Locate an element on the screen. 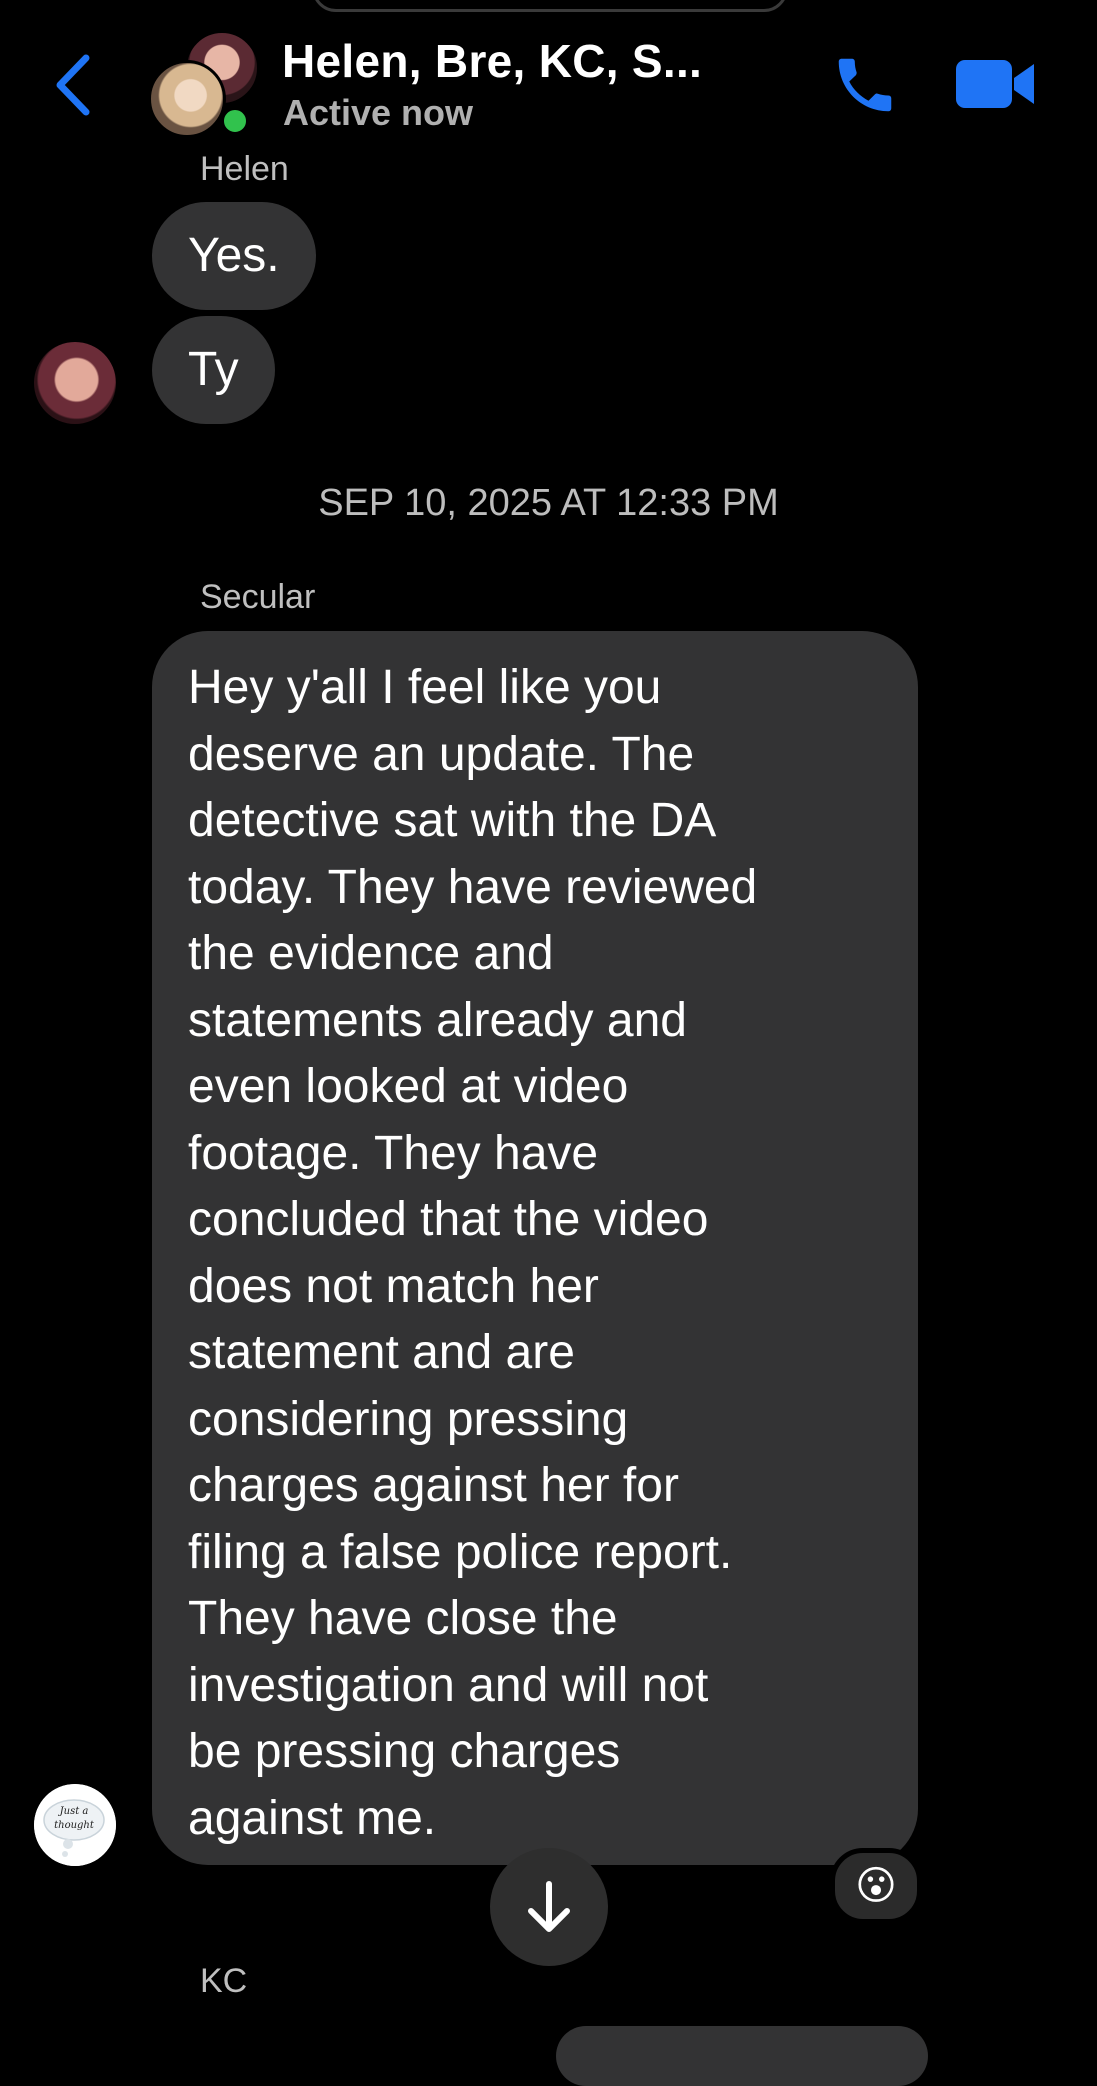 The height and width of the screenshot is (2086, 1097). avatar: Just a thought is located at coordinates (75, 1825).